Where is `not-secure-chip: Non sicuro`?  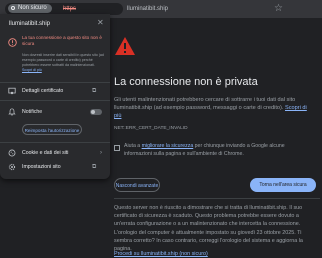
not-secure-chip: Non sicuro is located at coordinates (30, 8).